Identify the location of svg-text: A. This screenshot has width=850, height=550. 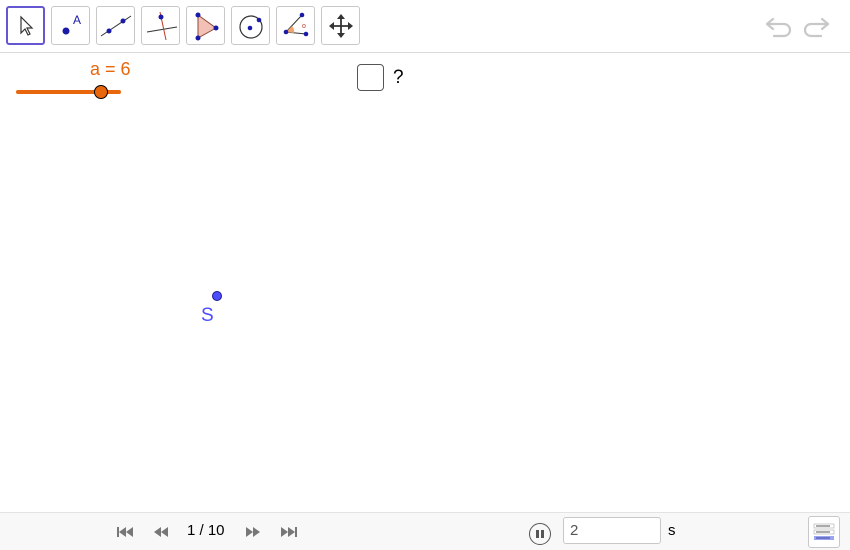
(77, 20).